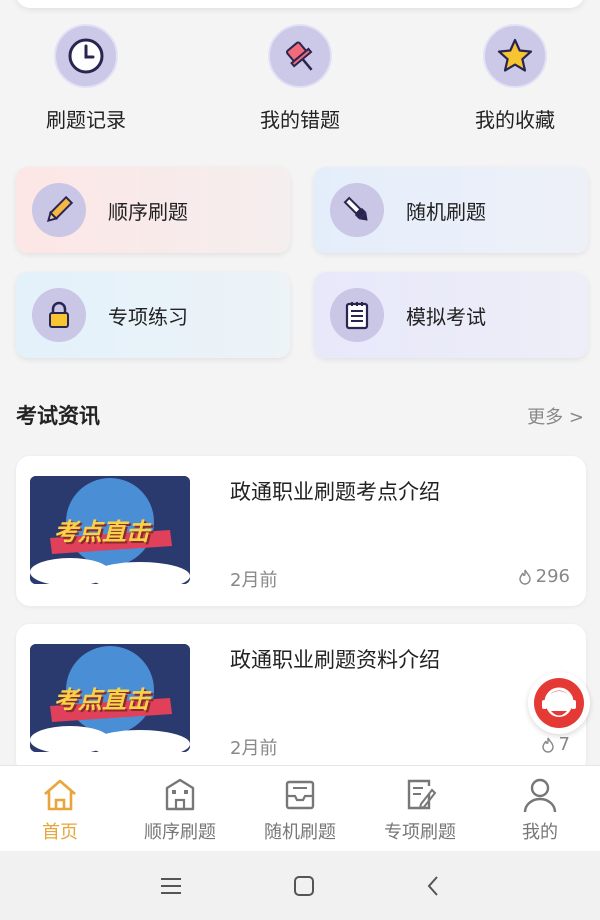  I want to click on pencil-icon, so click(59, 210).